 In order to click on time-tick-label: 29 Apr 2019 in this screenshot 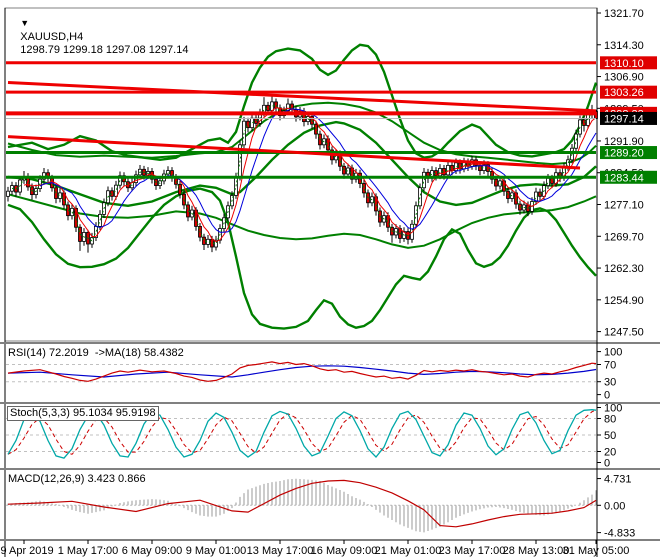, I will do `click(27, 551)`.